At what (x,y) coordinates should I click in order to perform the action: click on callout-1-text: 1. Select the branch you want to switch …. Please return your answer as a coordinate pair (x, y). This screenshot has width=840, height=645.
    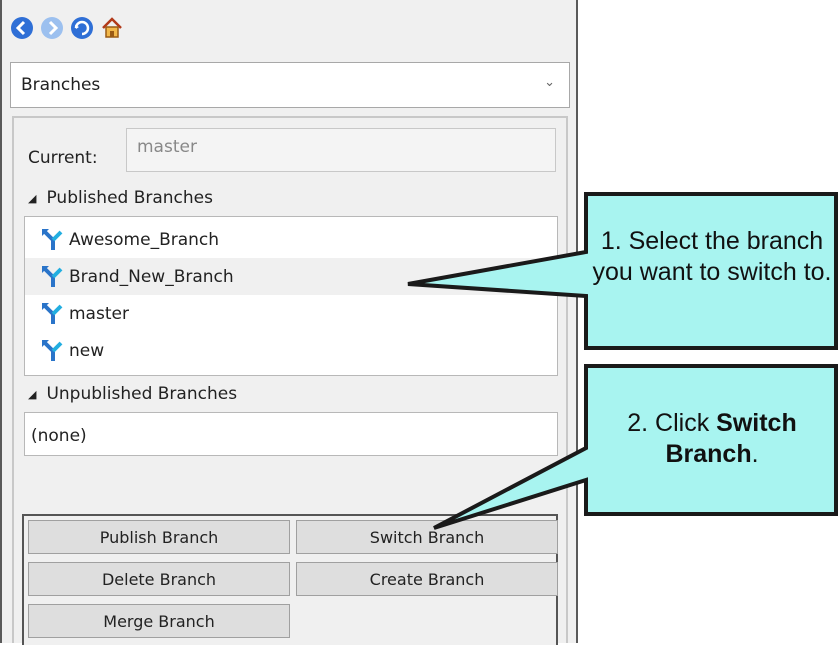
    Looking at the image, I should click on (712, 256).